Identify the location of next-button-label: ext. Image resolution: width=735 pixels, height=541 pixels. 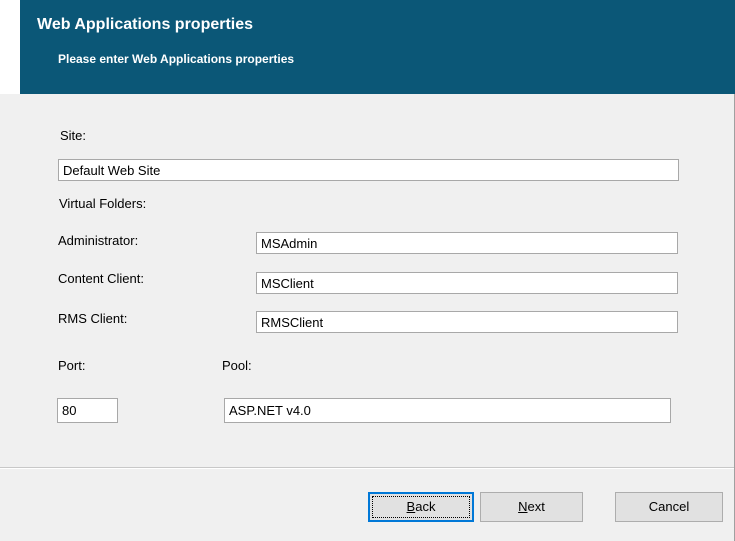
(536, 506).